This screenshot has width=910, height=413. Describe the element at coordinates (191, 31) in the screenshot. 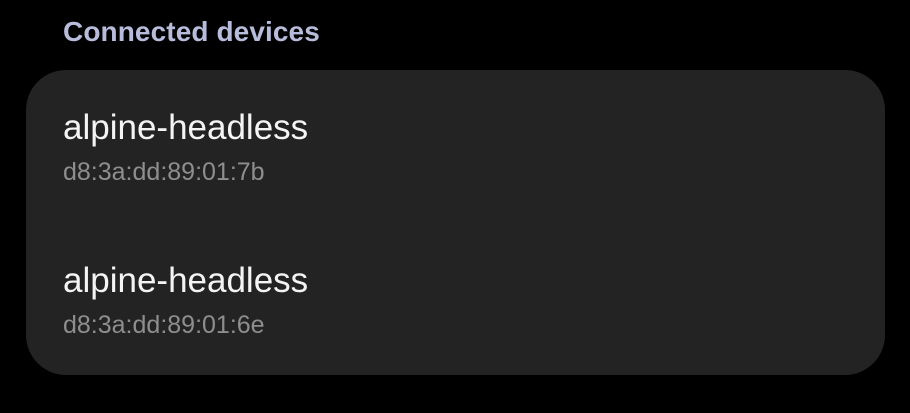

I see `section-title-connected-devices: Connected devices` at that location.